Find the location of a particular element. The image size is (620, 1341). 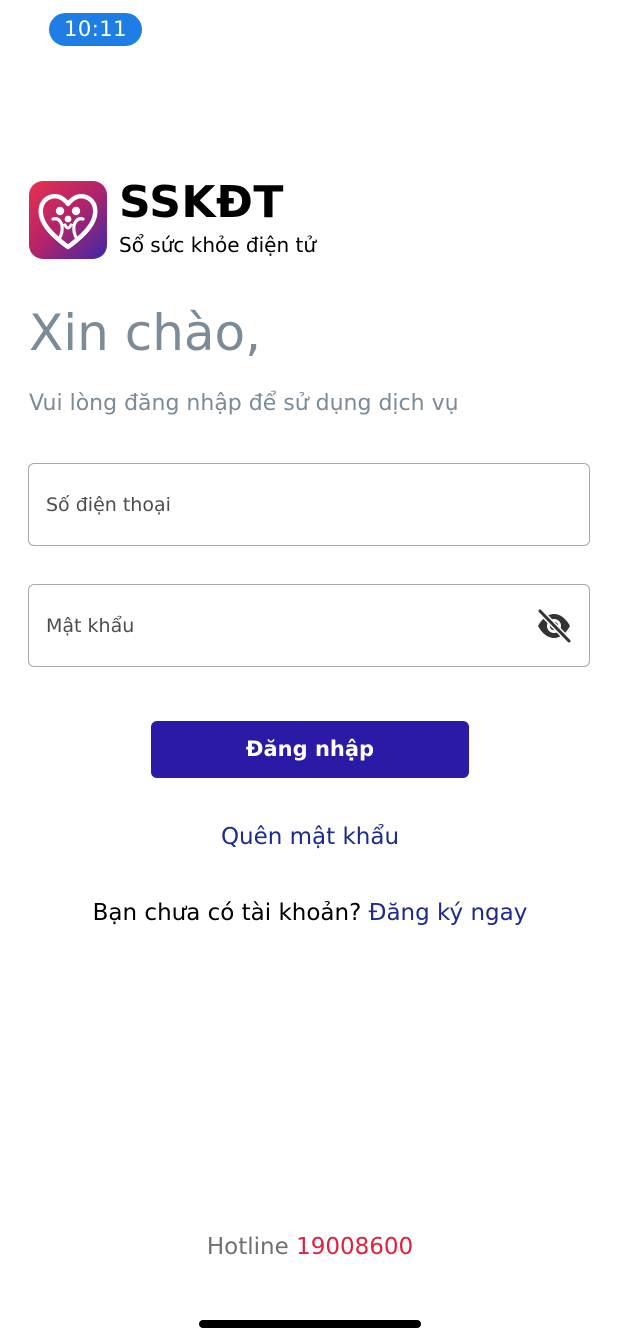

no-account-prompt: Bạn chưa có tài khoản? is located at coordinates (227, 913).